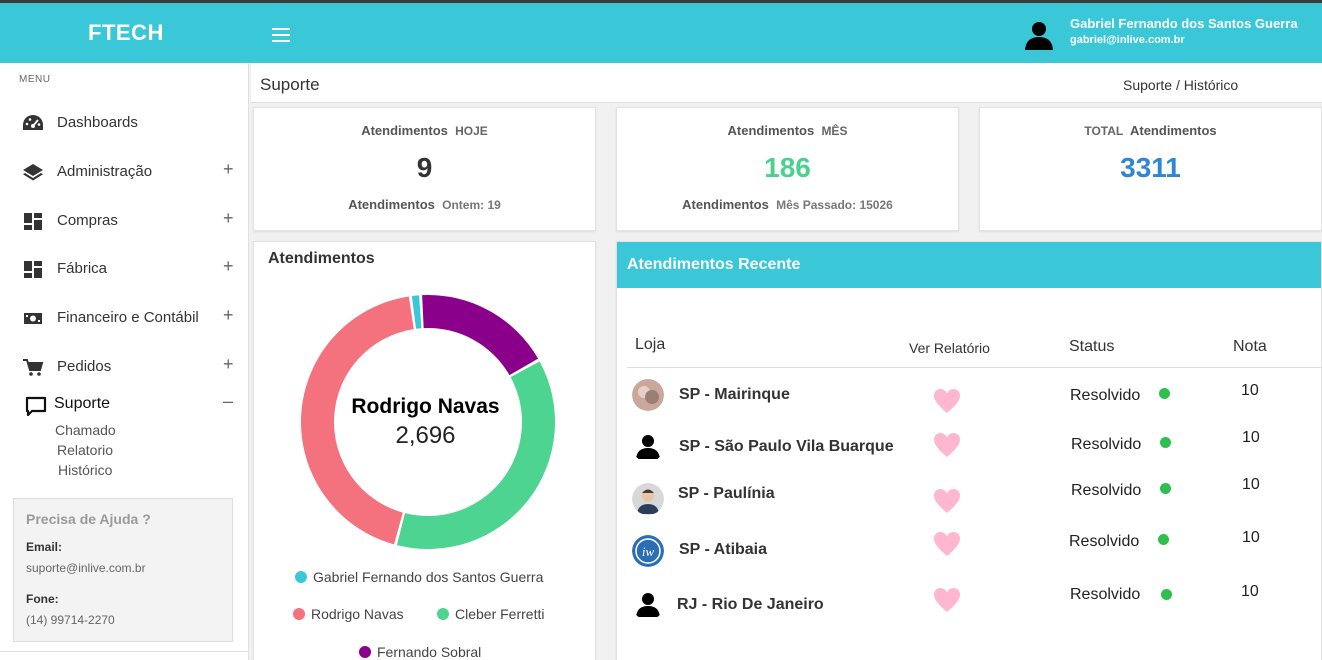 This screenshot has width=1322, height=660. I want to click on man-photo-avatar, so click(648, 499).